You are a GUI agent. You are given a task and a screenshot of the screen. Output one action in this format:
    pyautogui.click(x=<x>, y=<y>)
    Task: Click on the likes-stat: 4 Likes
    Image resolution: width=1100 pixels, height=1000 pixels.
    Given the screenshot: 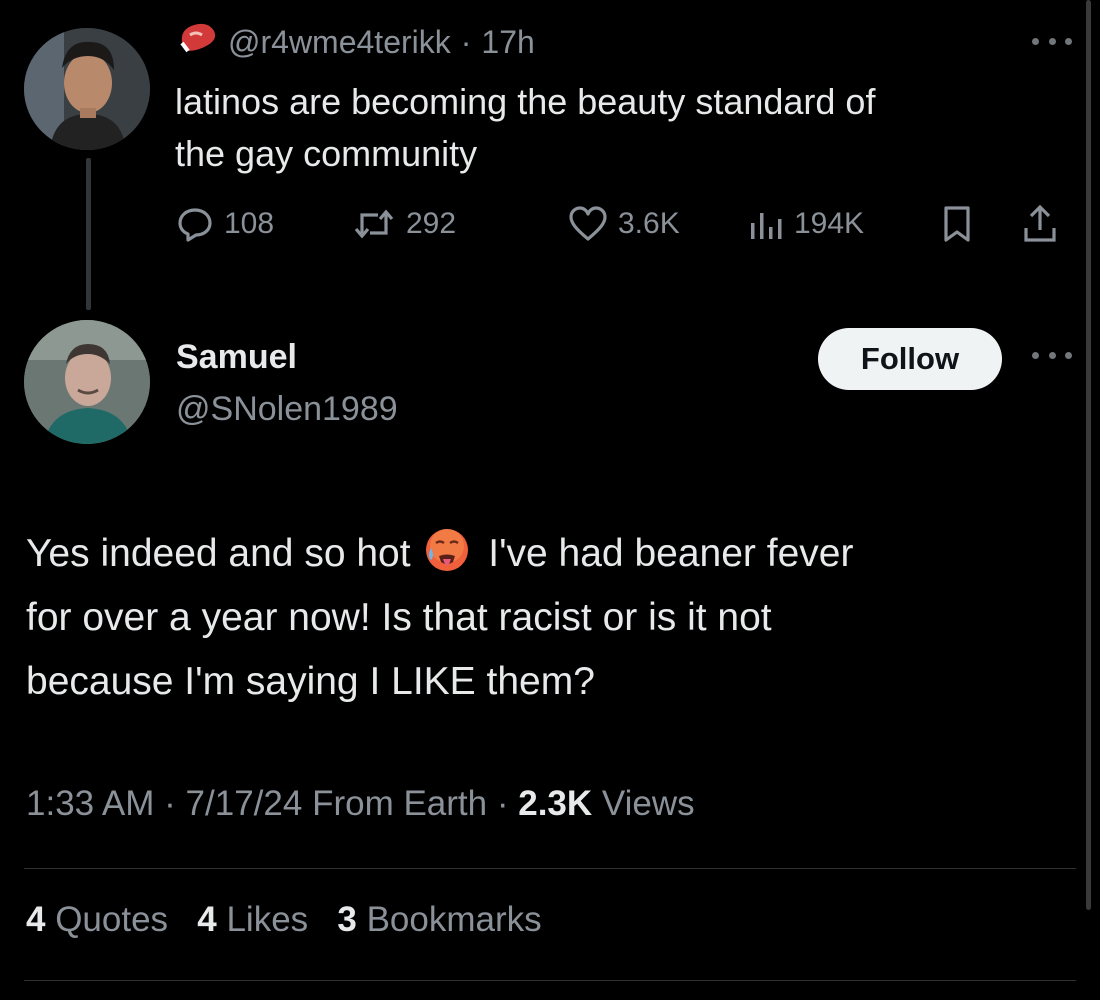 What is the action you would take?
    pyautogui.click(x=252, y=919)
    